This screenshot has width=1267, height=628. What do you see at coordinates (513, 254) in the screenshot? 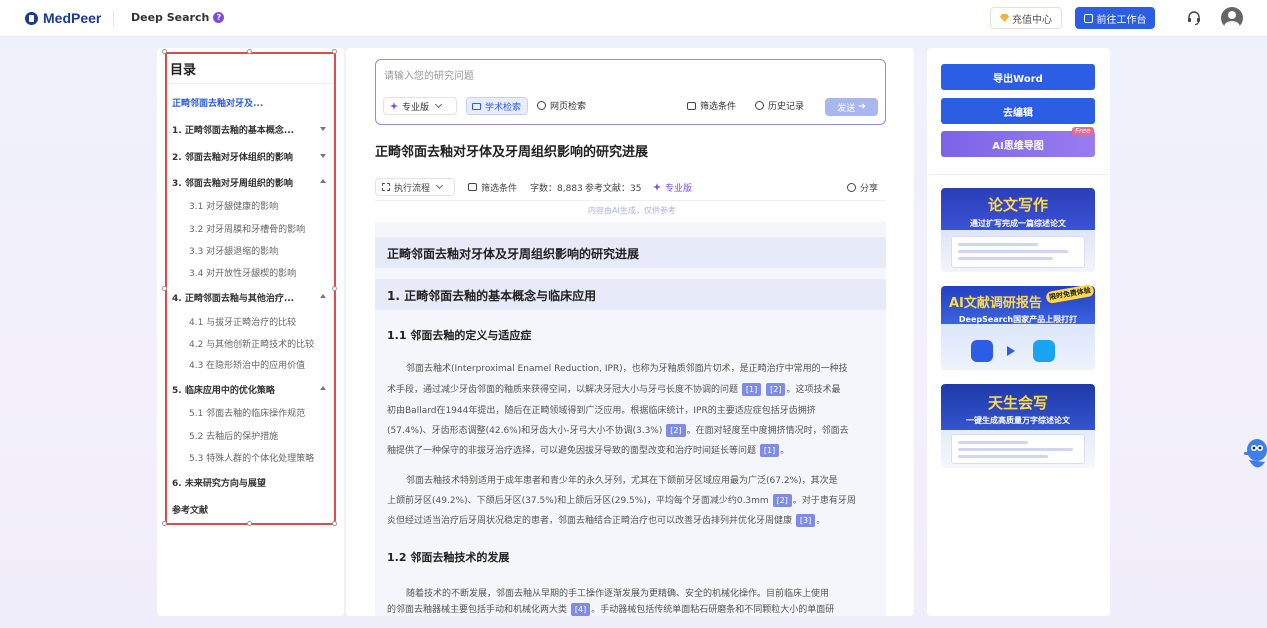
I see `report-heading: 正畸邻面去釉对牙体及牙周组织影响的研究进展` at bounding box center [513, 254].